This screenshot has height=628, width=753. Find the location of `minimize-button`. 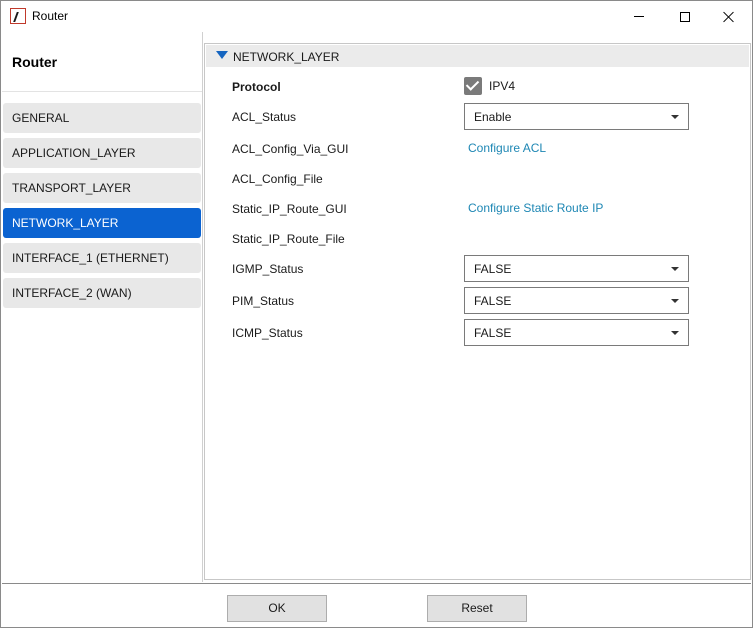

minimize-button is located at coordinates (639, 16).